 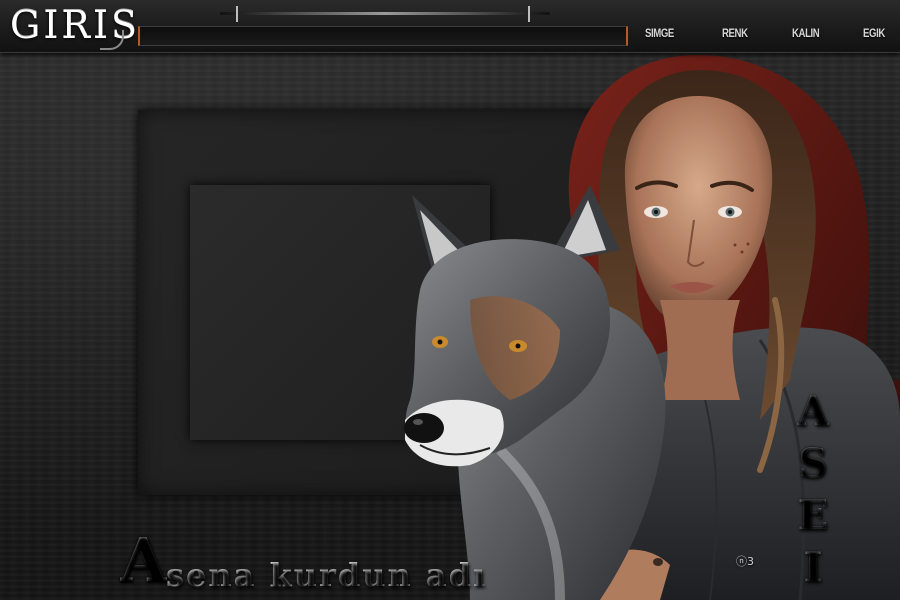 What do you see at coordinates (745, 561) in the screenshot?
I see `copyright-mark: ⓝ3` at bounding box center [745, 561].